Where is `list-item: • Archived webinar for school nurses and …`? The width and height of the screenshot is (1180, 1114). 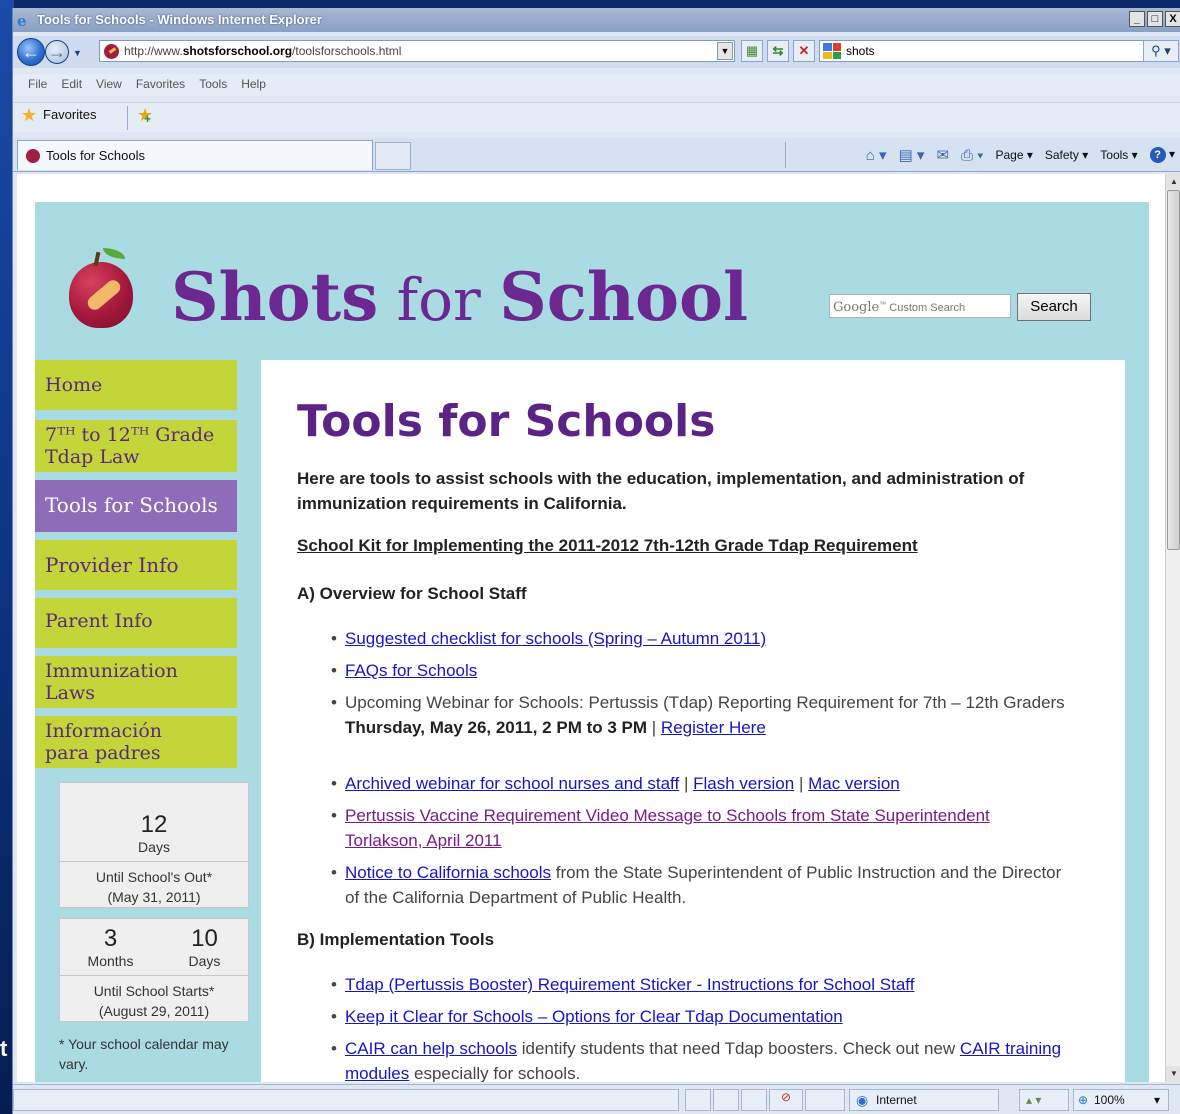
list-item: • Archived webinar for school nurses and … is located at coordinates (615, 783).